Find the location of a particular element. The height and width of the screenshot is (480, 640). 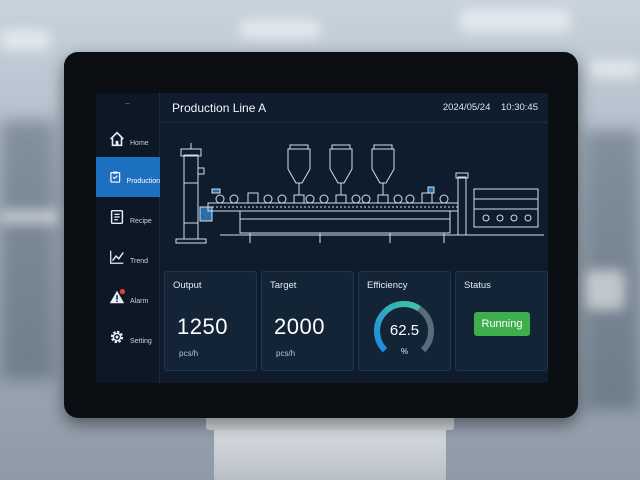

sidebar-top-mark: – is located at coordinates (127, 103).